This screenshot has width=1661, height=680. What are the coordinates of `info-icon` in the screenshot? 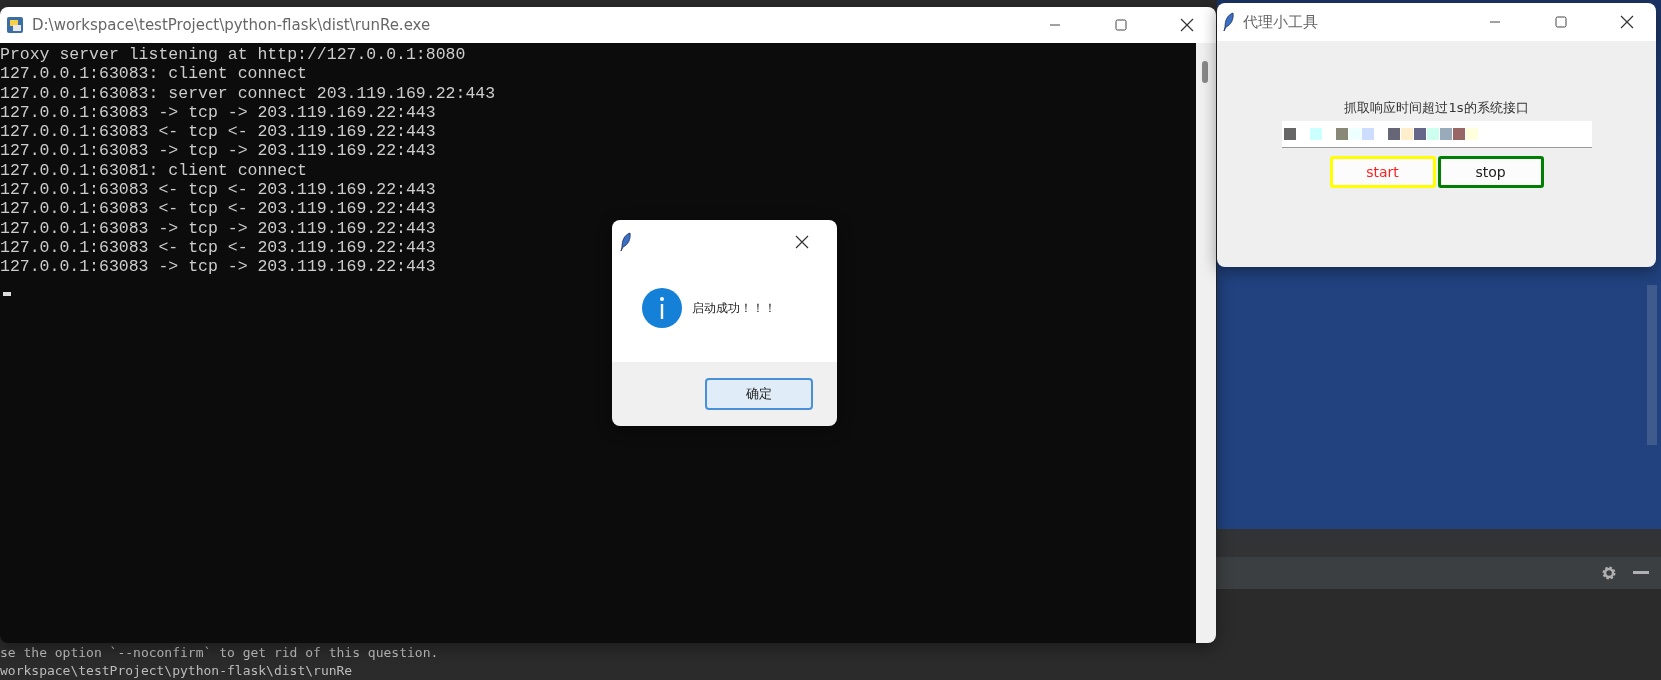 It's located at (662, 308).